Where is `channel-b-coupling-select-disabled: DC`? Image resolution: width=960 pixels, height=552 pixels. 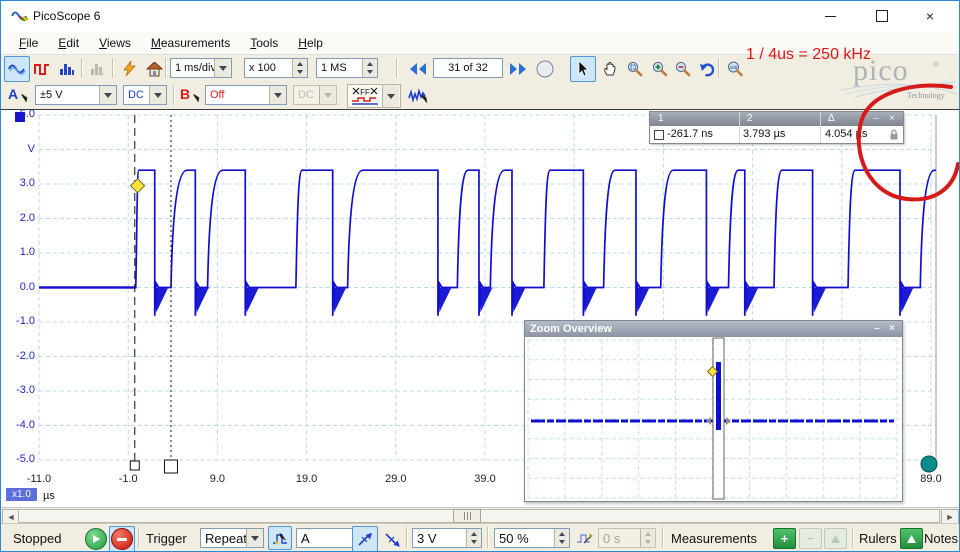 channel-b-coupling-select-disabled: DC is located at coordinates (315, 95).